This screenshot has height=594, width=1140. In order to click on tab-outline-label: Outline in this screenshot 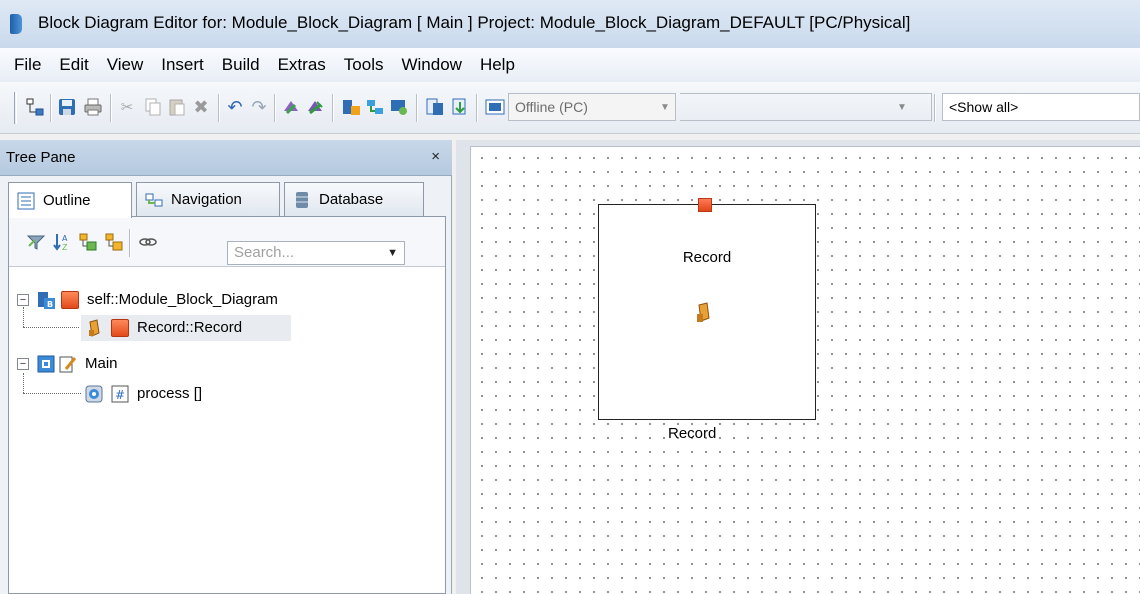, I will do `click(67, 200)`.